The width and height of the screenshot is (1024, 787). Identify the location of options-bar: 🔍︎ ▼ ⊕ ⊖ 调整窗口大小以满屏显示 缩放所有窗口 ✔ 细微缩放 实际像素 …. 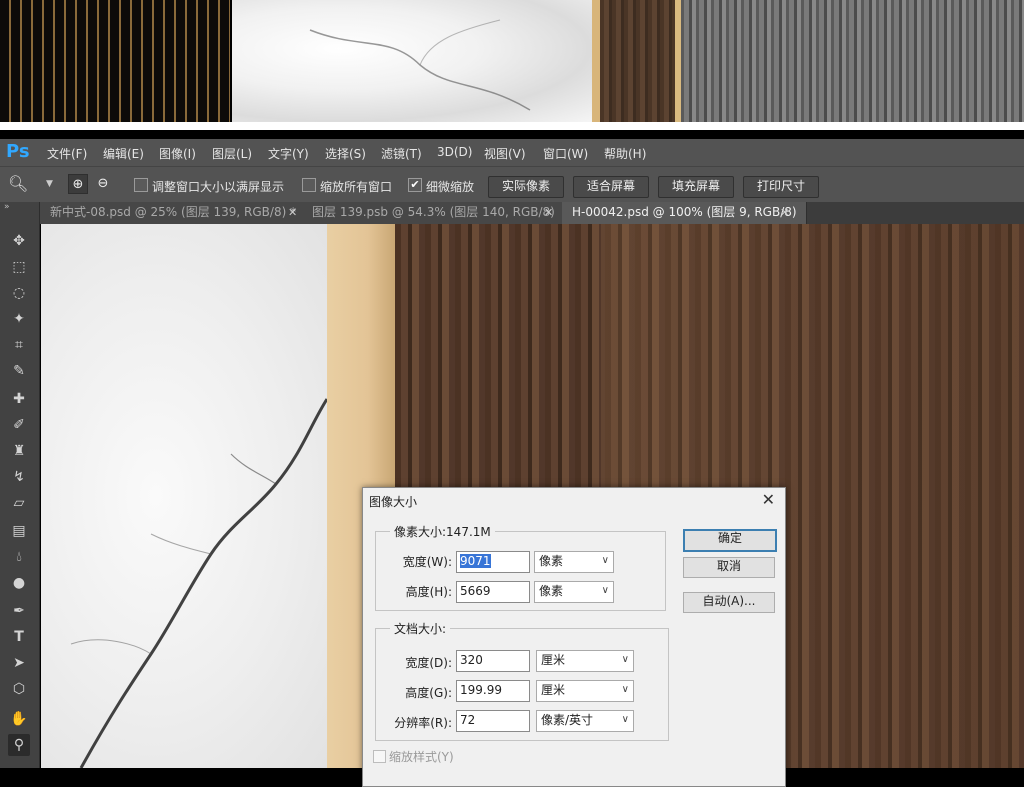
(512, 184).